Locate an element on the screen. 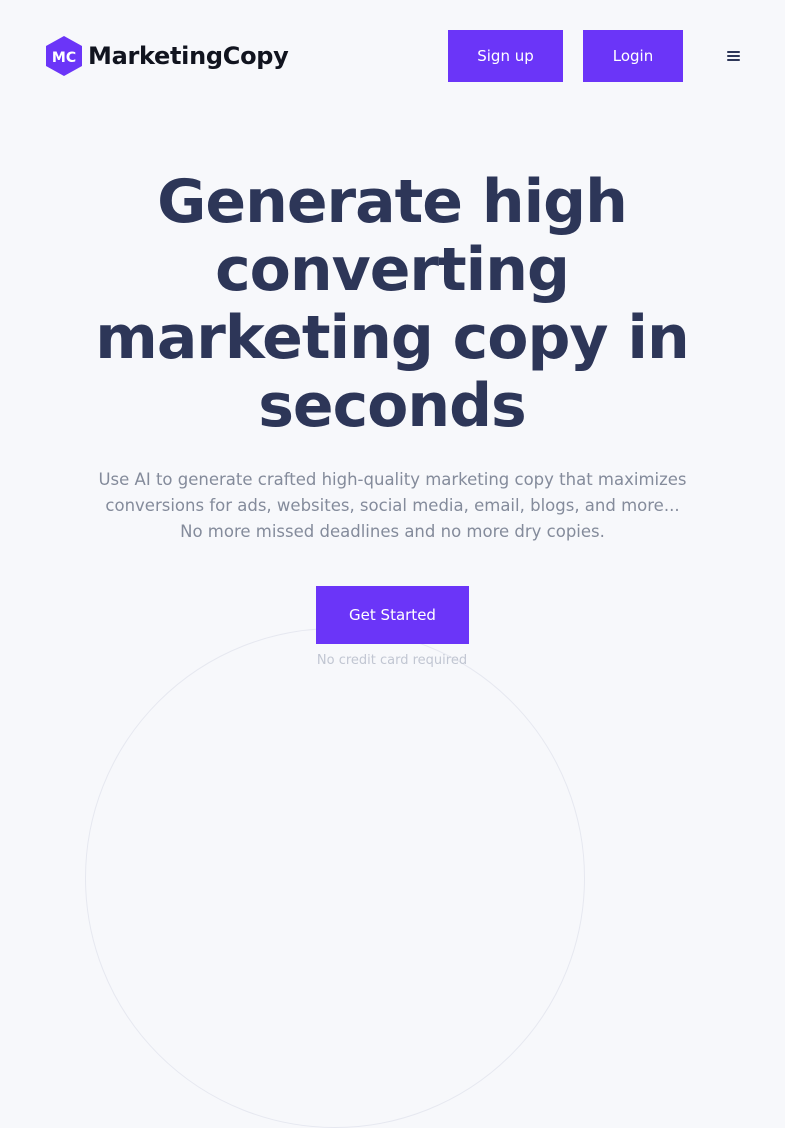 Image resolution: width=785 pixels, height=1128 pixels. logo-hexagon-icon: MC is located at coordinates (64, 56).